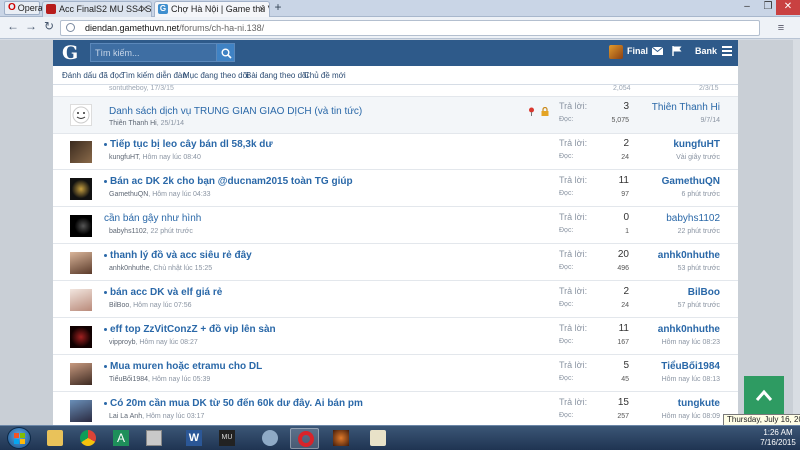 The image size is (800, 450). What do you see at coordinates (97, 9) in the screenshot?
I see `browser-tab-1: Acc FinalS2 MU SS4 SS6 1 ✕` at bounding box center [97, 9].